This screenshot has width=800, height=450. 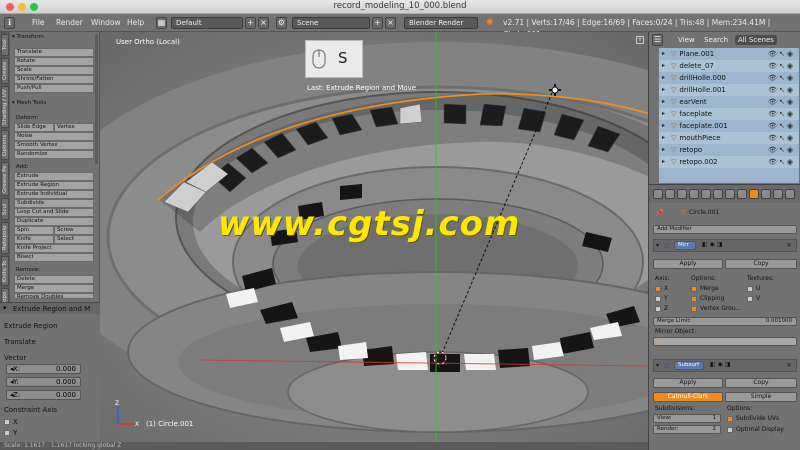 What do you see at coordinates (11, 422) in the screenshot?
I see `constraint-x-checkbox: X` at bounding box center [11, 422].